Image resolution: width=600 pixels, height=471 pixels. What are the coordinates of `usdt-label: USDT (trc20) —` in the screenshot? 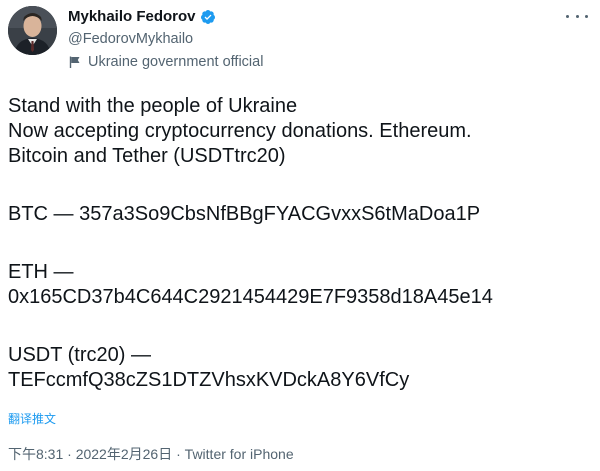 It's located at (79, 355).